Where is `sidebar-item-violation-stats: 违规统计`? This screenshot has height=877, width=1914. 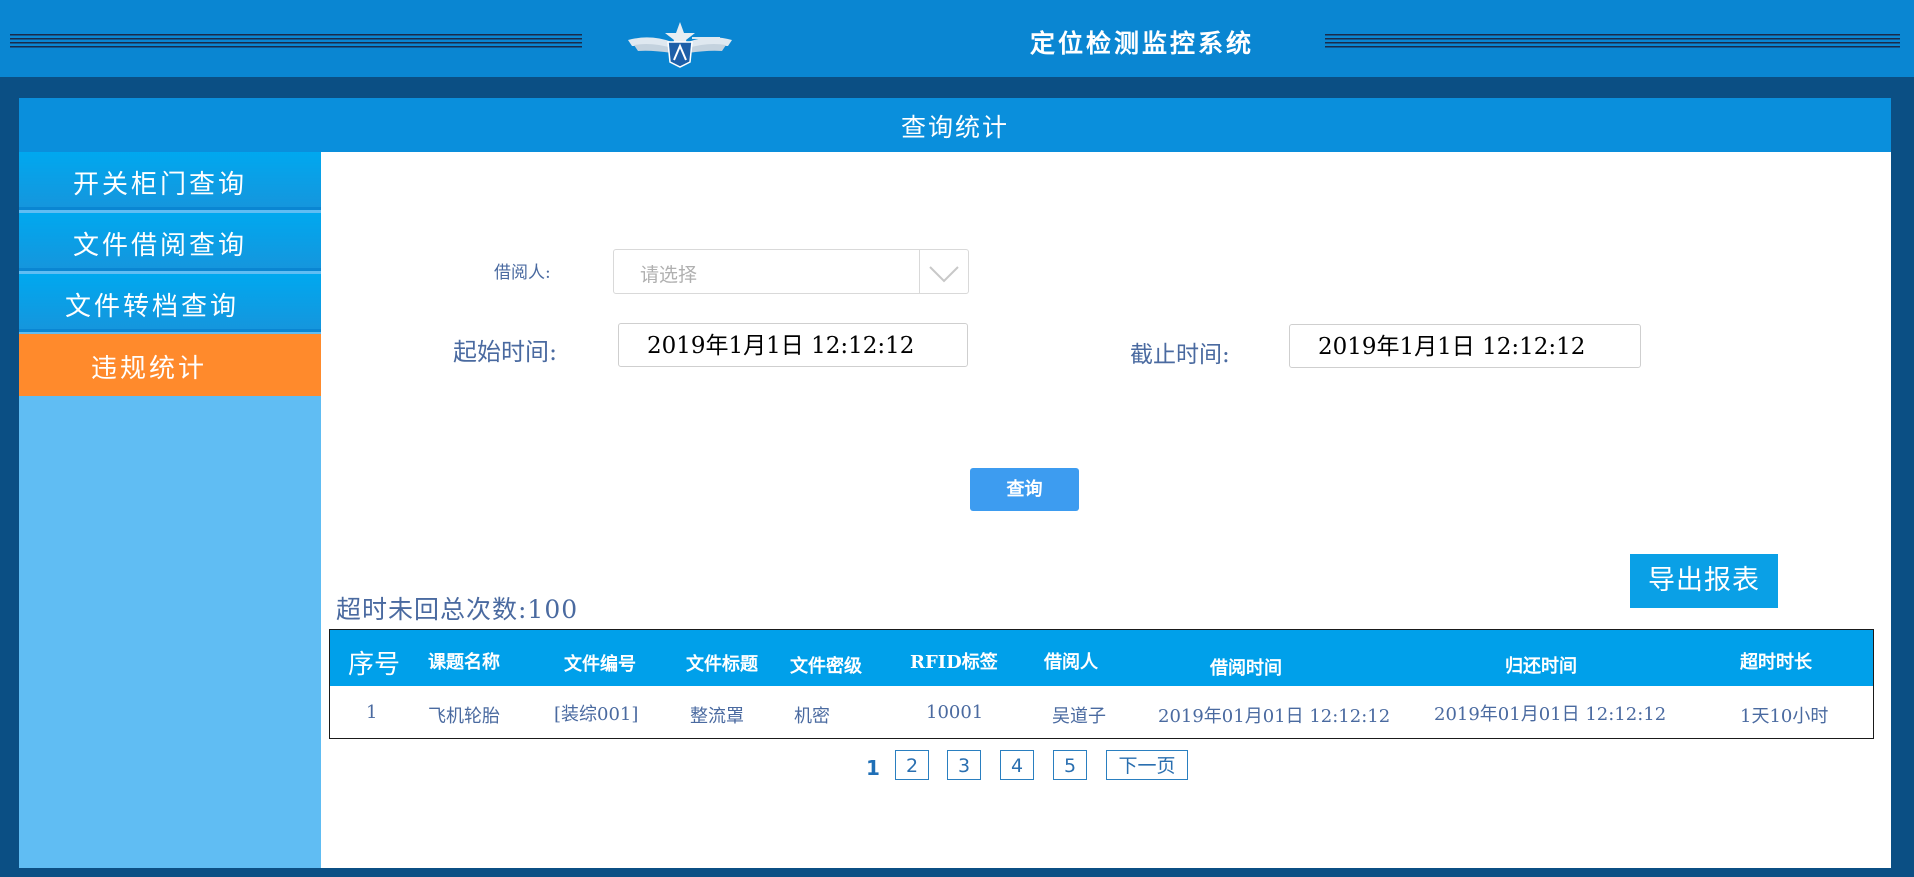 sidebar-item-violation-stats: 违规统计 is located at coordinates (170, 365).